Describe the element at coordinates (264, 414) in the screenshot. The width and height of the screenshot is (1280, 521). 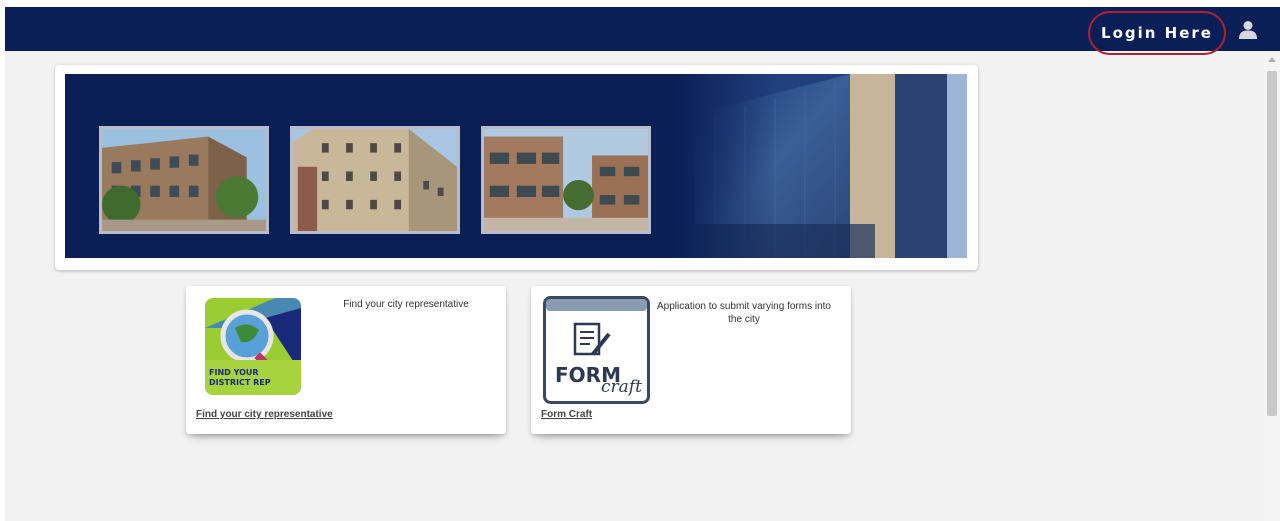
I see `find-representative-link: Find your city representative` at that location.